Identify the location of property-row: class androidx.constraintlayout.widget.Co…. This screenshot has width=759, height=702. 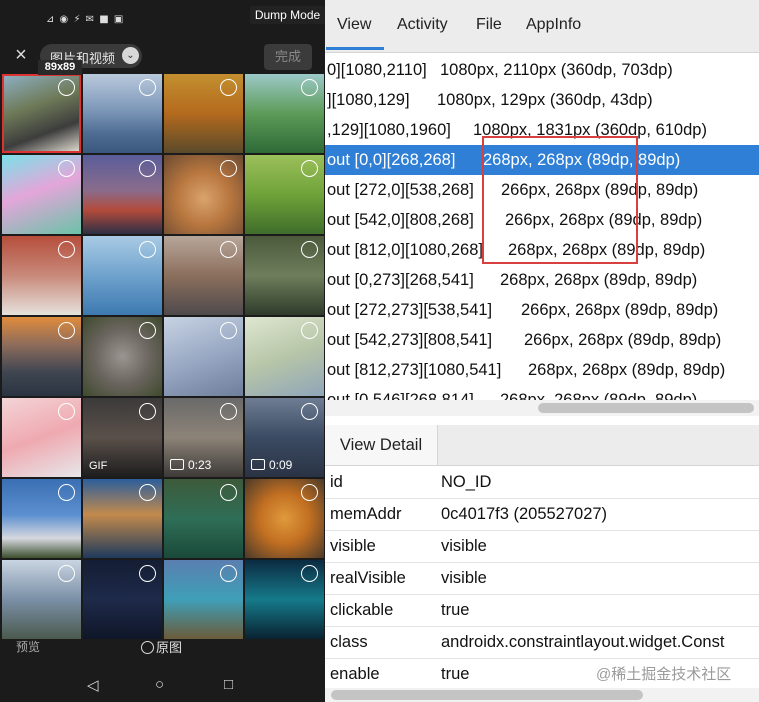
(542, 642).